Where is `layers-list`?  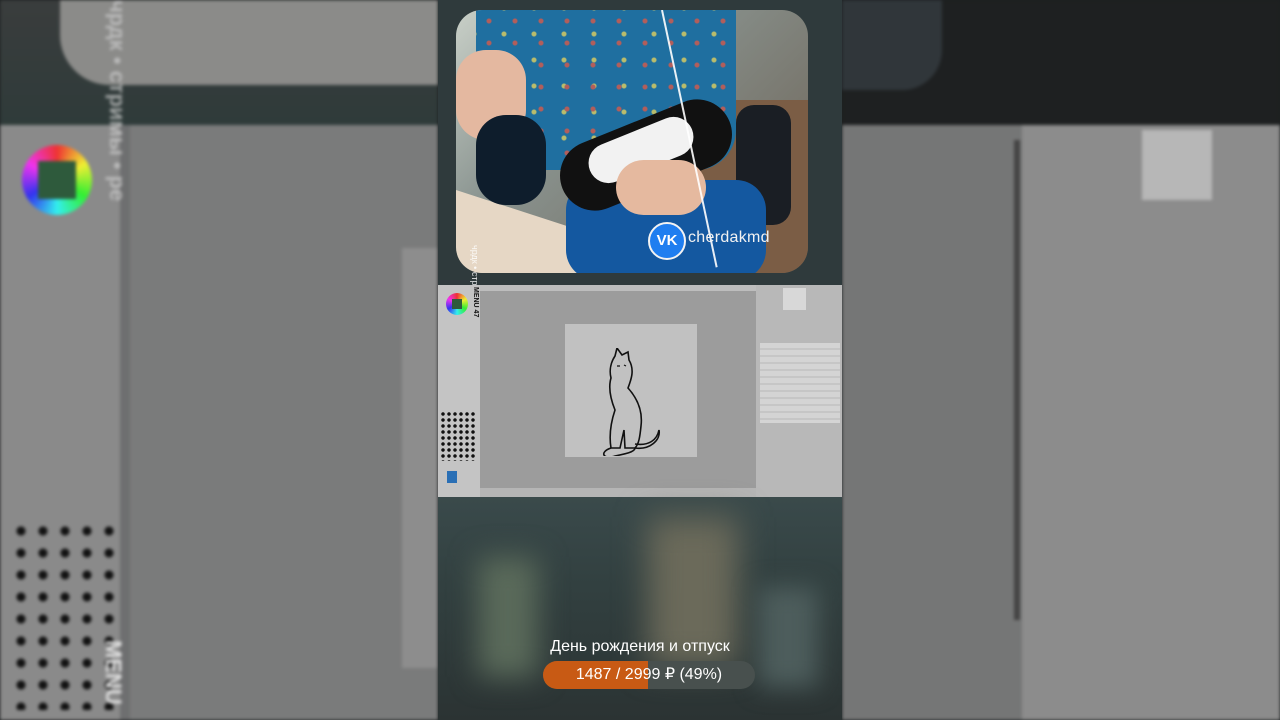 layers-list is located at coordinates (800, 383).